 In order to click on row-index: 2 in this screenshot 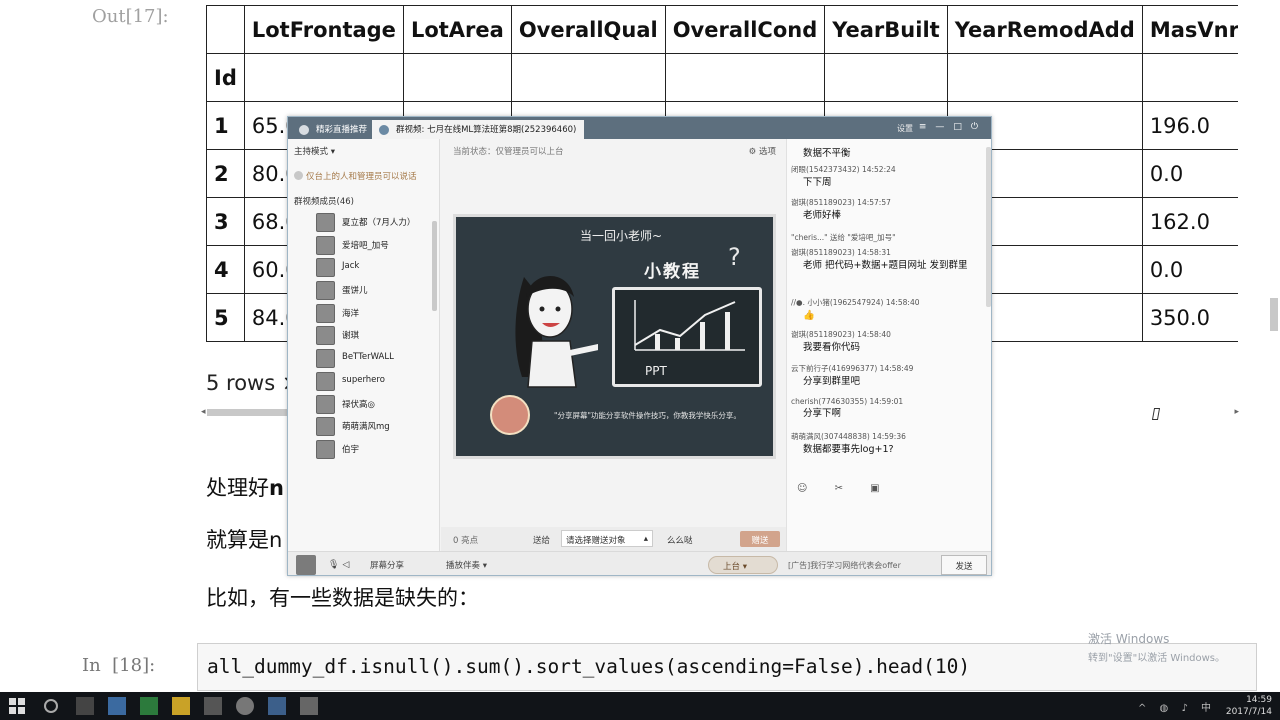, I will do `click(225, 173)`.